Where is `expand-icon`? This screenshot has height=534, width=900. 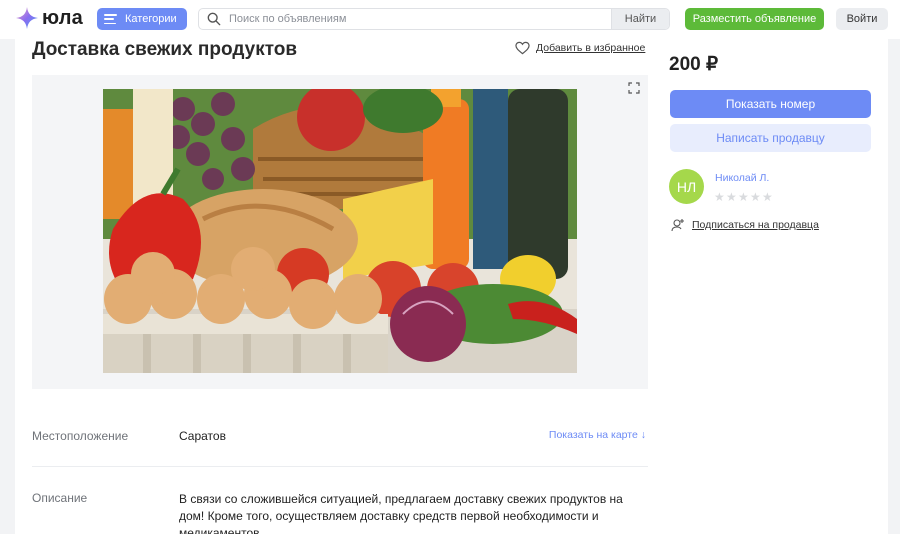 expand-icon is located at coordinates (634, 88).